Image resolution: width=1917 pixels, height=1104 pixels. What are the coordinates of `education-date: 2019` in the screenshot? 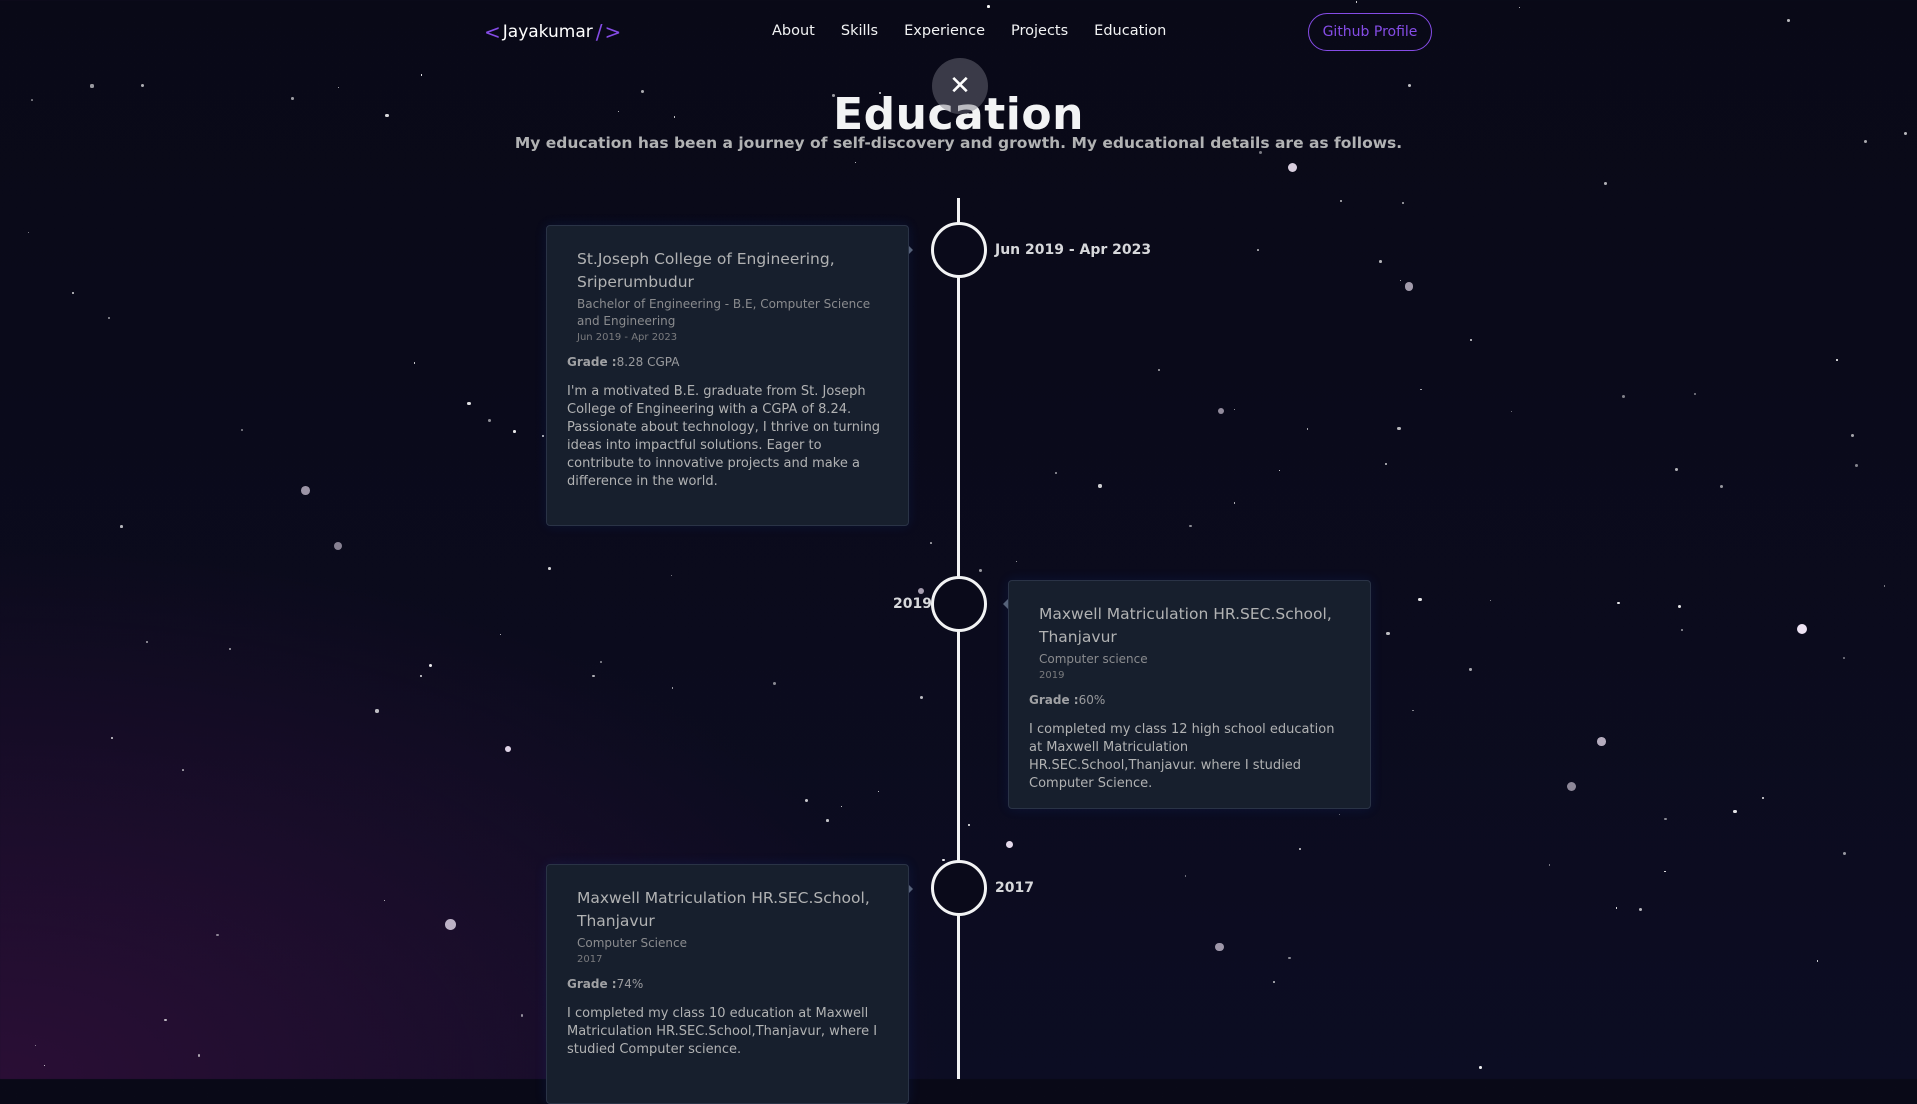 It's located at (1052, 675).